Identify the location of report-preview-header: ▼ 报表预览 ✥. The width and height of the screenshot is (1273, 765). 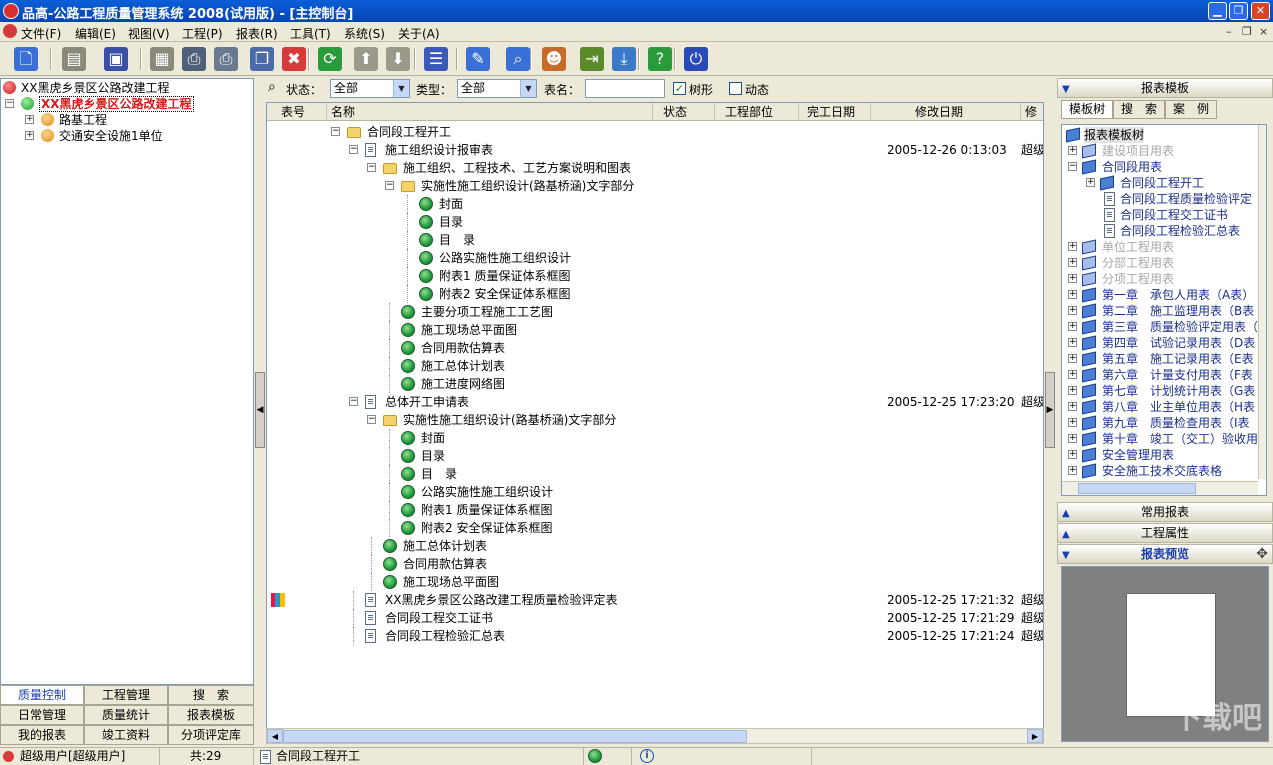
(1165, 554).